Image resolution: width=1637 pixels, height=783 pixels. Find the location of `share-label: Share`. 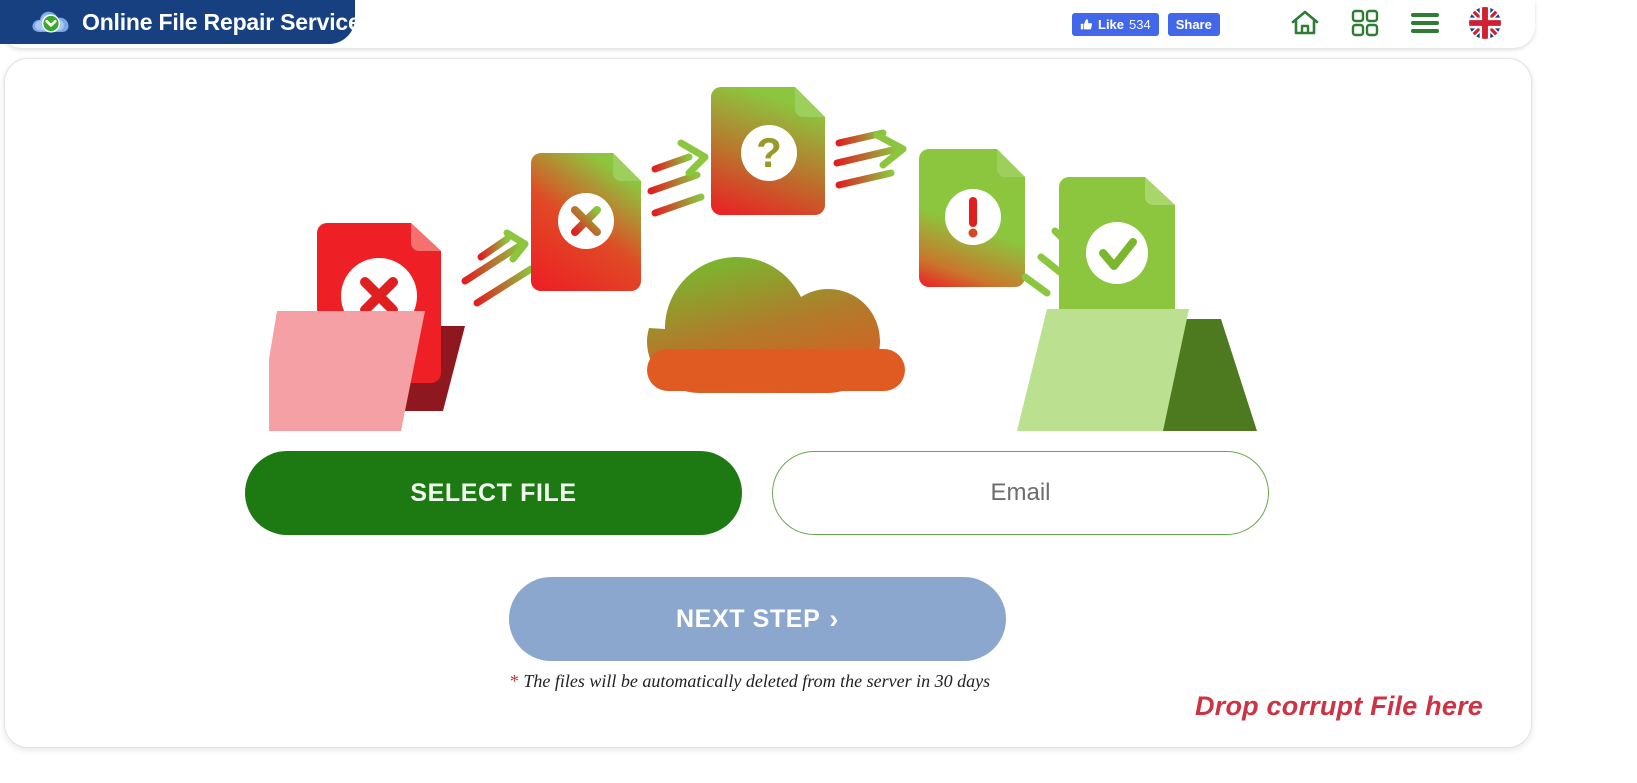

share-label: Share is located at coordinates (1193, 24).